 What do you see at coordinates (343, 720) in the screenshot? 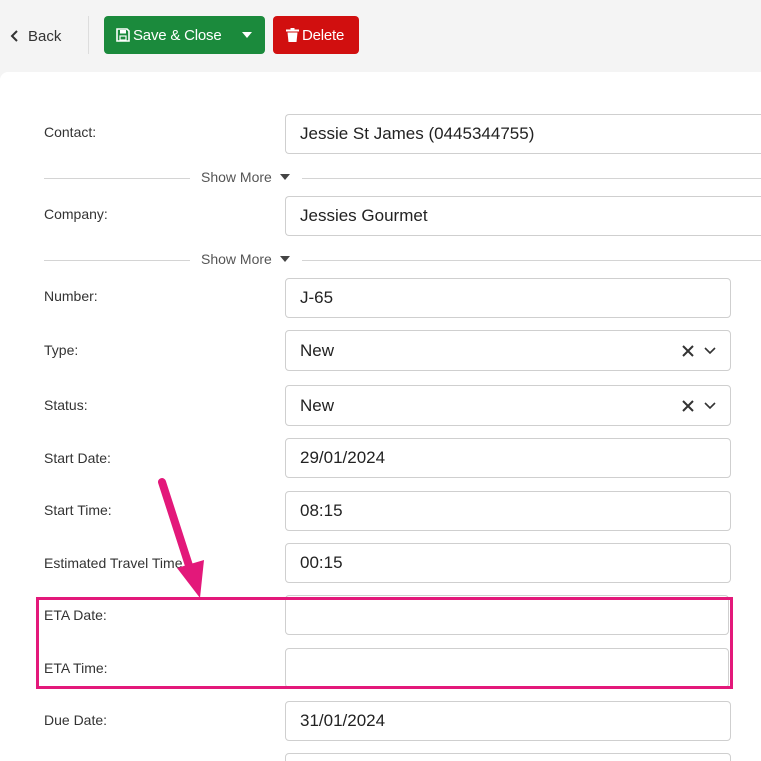
I see `due-date-value: 31/01/2024` at bounding box center [343, 720].